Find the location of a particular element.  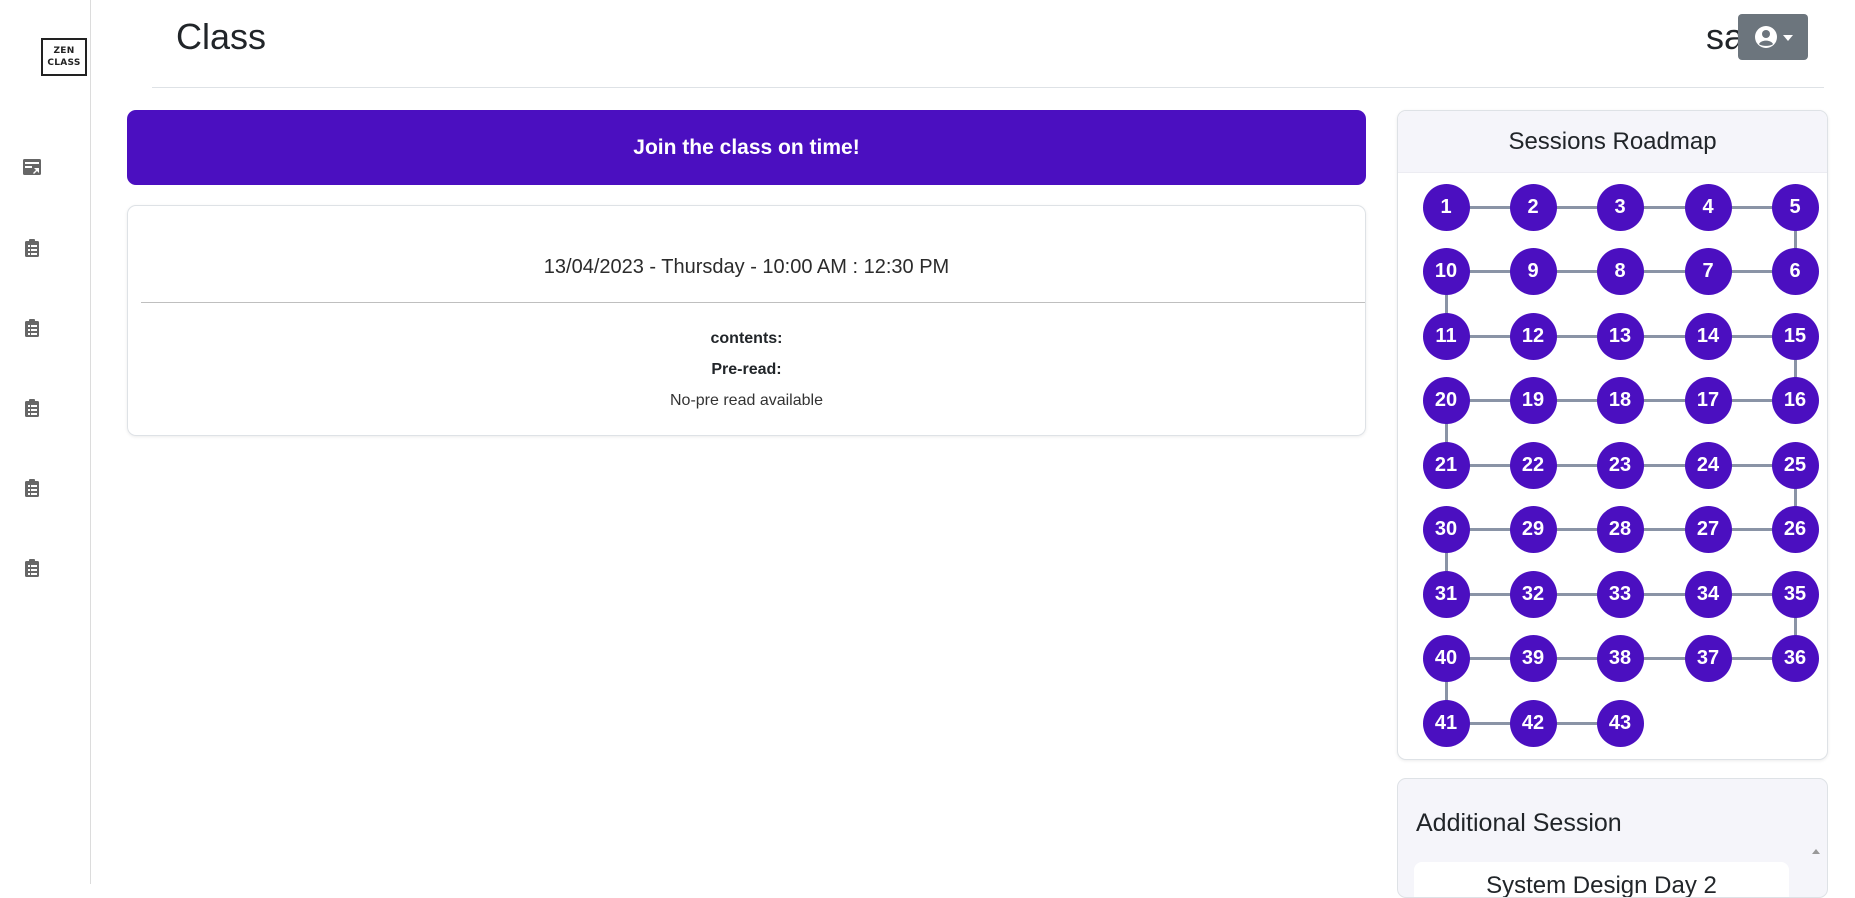

no-preread-text: No-pre read available is located at coordinates (746, 400).